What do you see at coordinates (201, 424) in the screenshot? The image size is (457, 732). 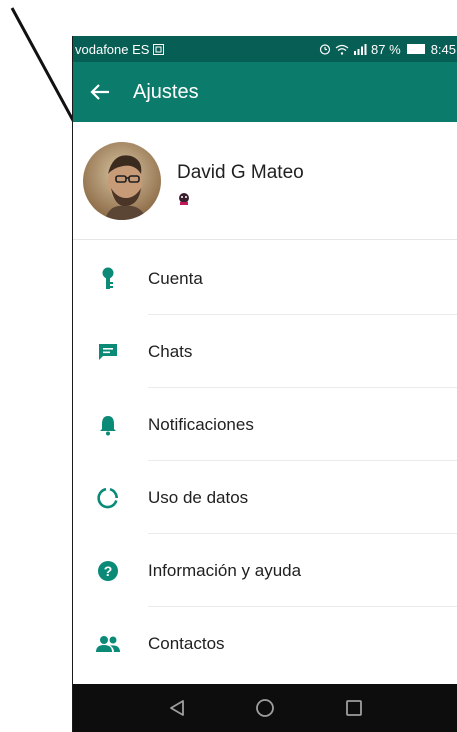 I see `menu-item-label: Notificaciones` at bounding box center [201, 424].